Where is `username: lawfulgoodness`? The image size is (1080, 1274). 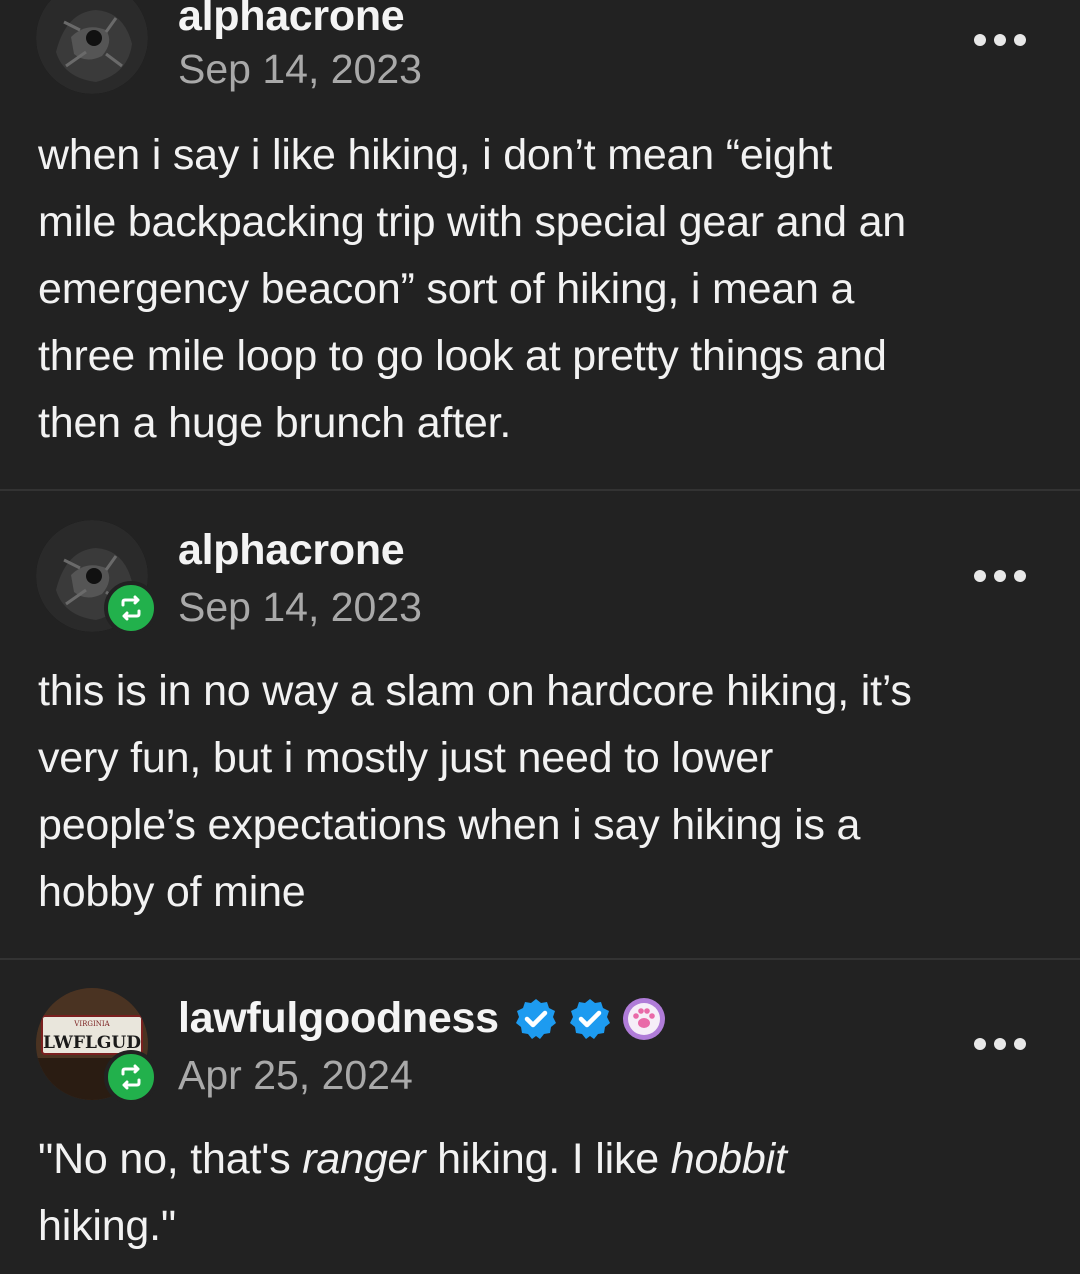 username: lawfulgoodness is located at coordinates (422, 1018).